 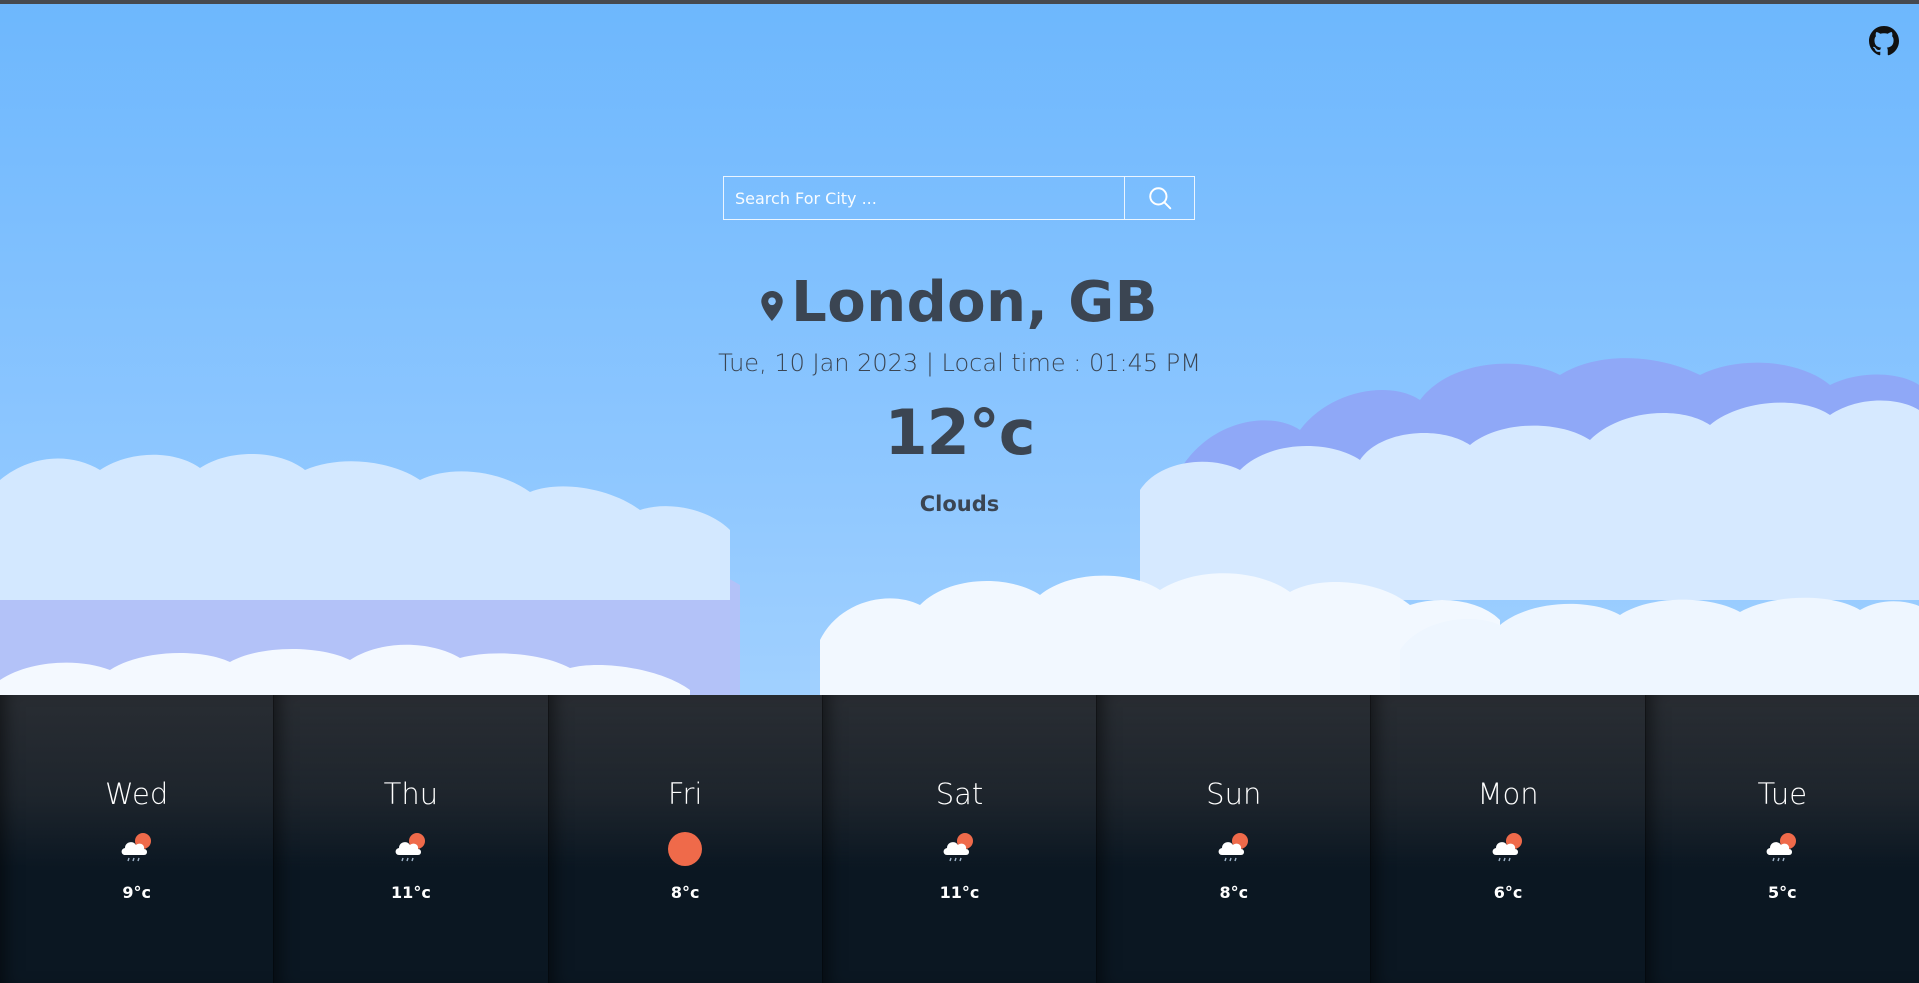 I want to click on search-icon, so click(x=1159, y=198).